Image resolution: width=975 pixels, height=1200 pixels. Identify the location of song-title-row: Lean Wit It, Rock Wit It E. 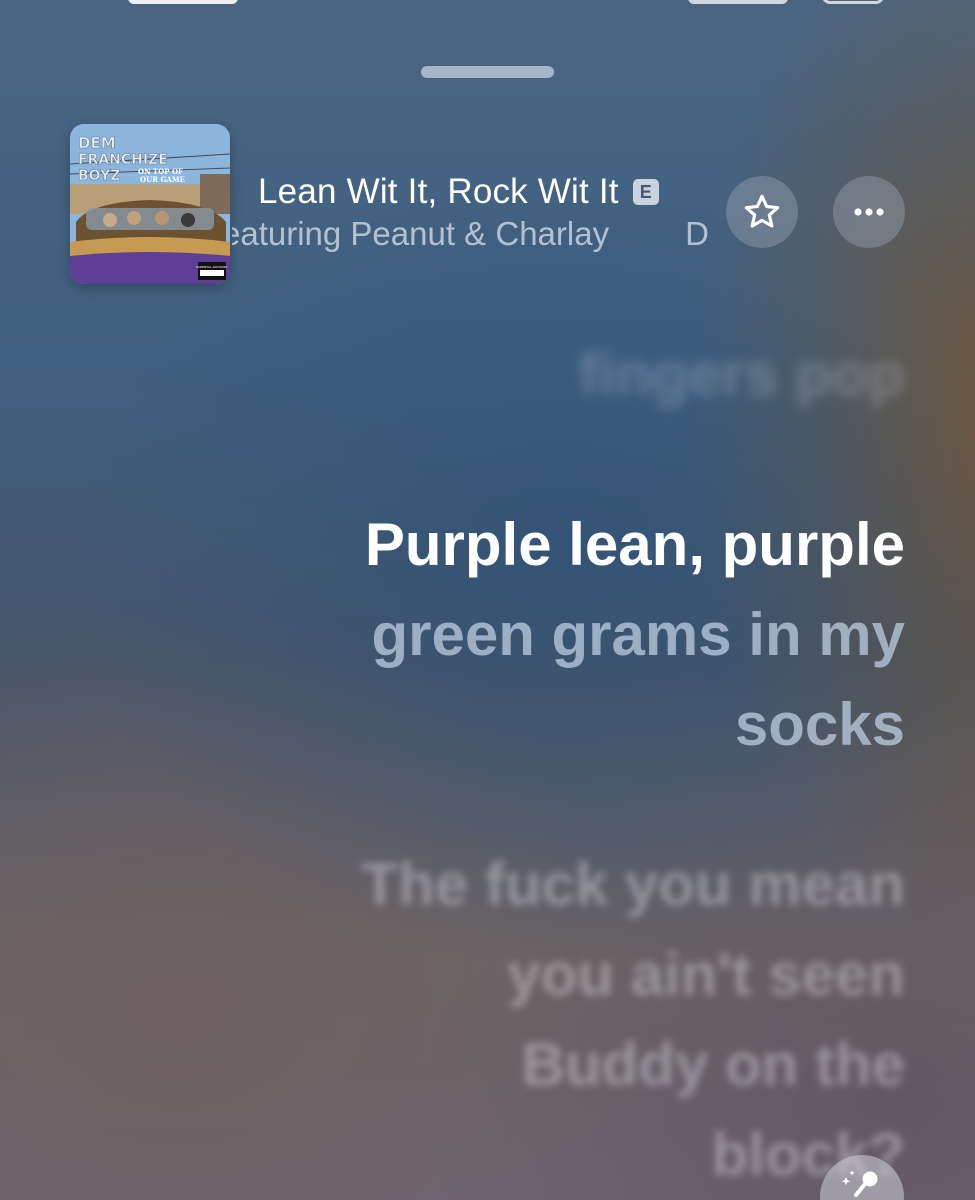
(458, 192).